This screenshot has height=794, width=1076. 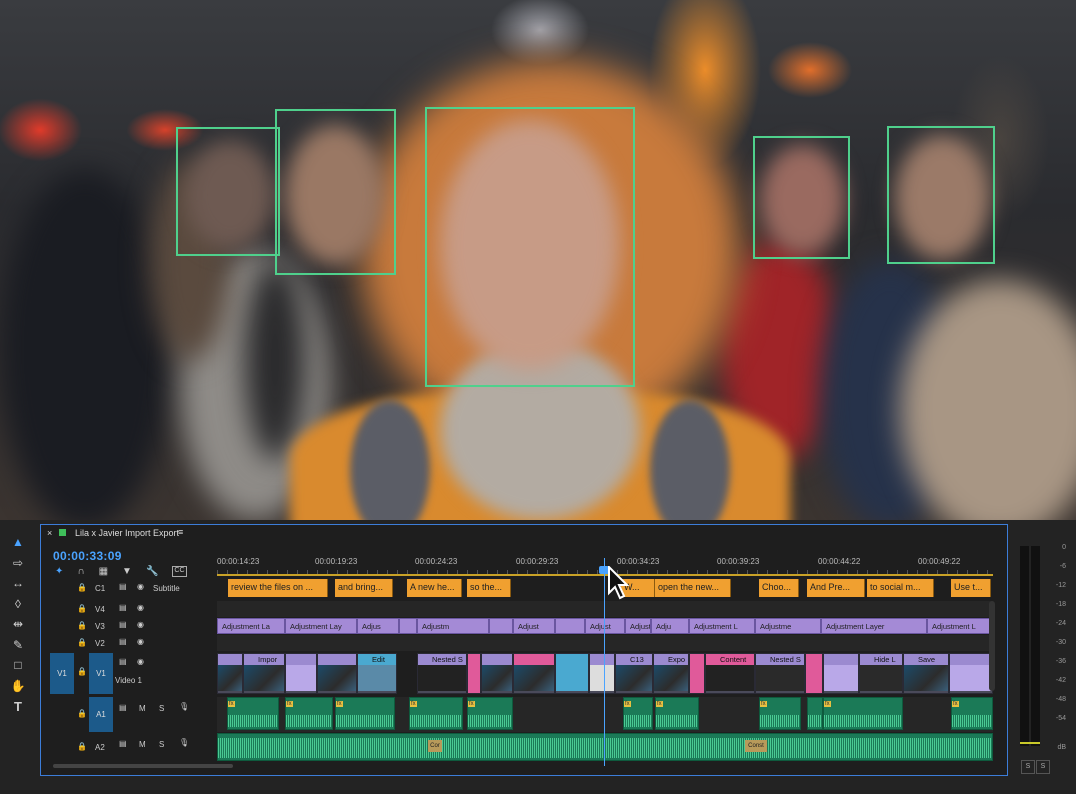 I want to click on nest-icon: ✦, so click(x=59, y=571).